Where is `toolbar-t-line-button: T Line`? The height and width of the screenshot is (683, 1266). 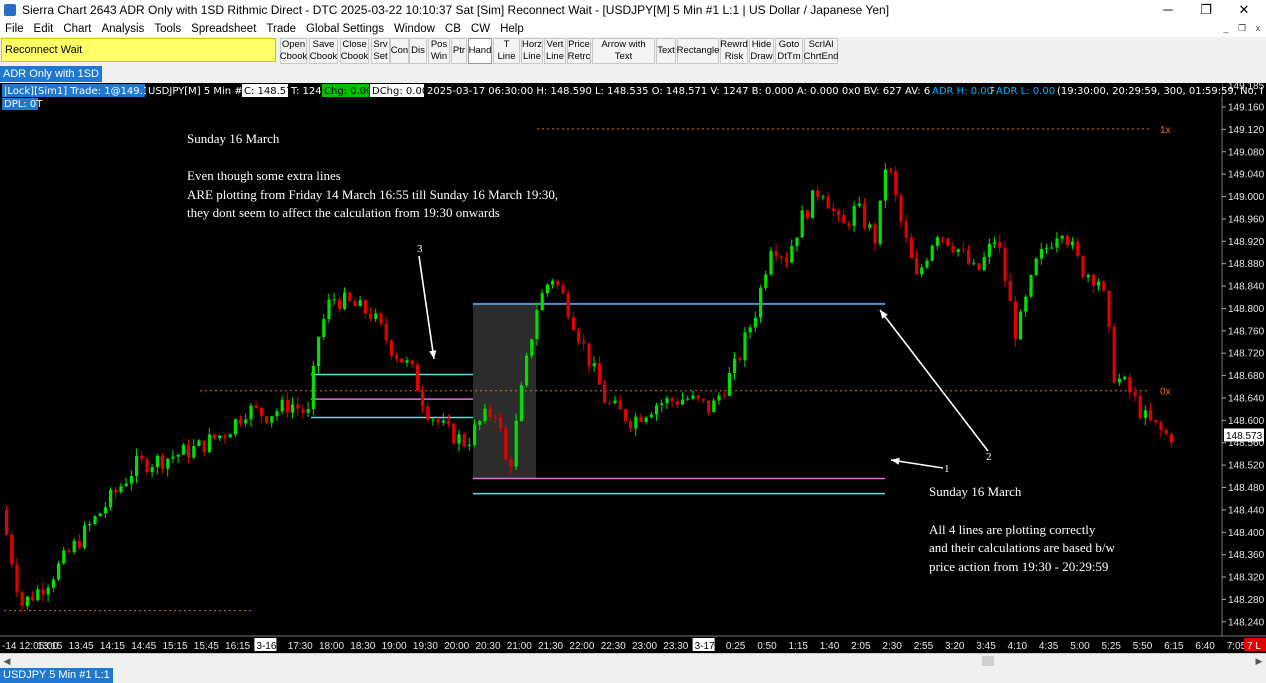
toolbar-t-line-button: T Line is located at coordinates (506, 51).